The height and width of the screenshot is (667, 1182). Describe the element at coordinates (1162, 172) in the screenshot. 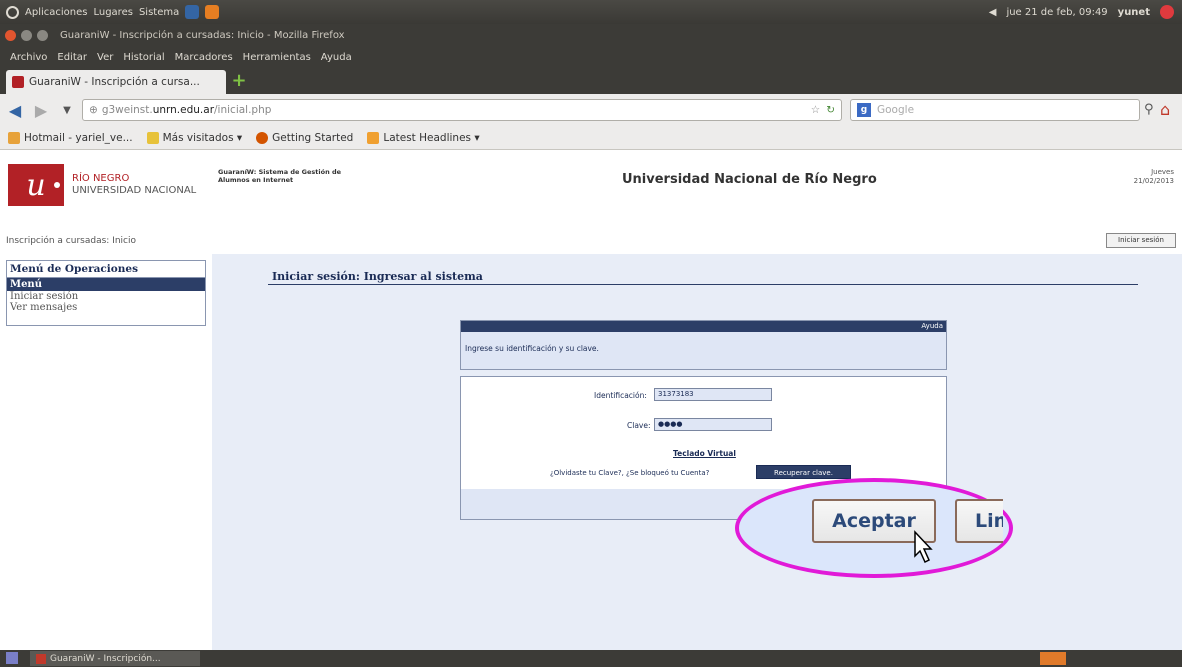

I see `weekday: Jueves` at that location.